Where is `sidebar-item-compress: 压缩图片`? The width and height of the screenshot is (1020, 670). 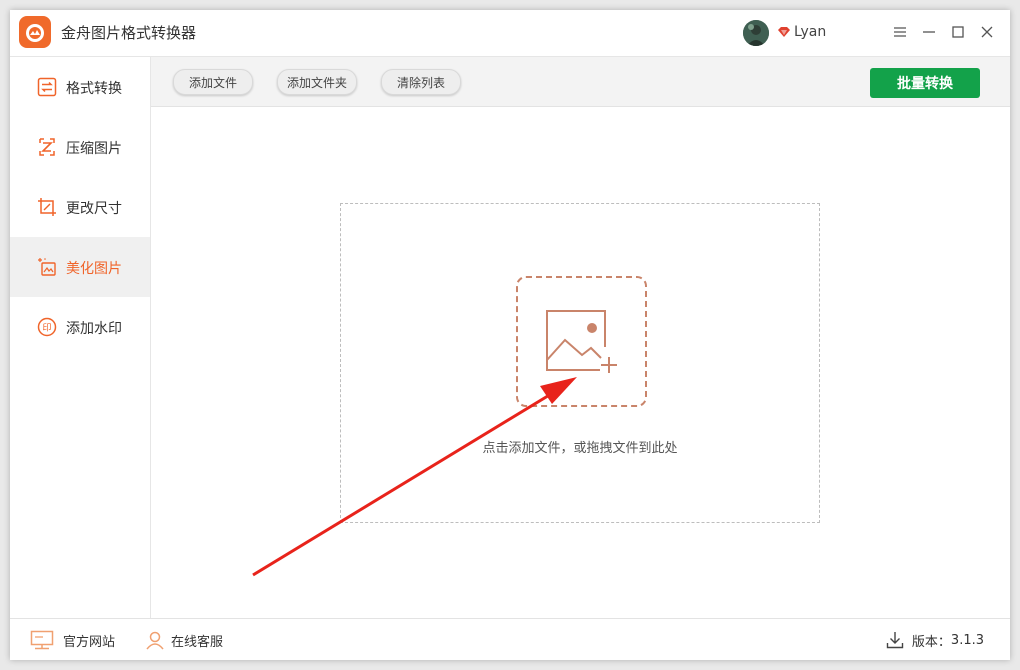 sidebar-item-compress: 压缩图片 is located at coordinates (80, 147).